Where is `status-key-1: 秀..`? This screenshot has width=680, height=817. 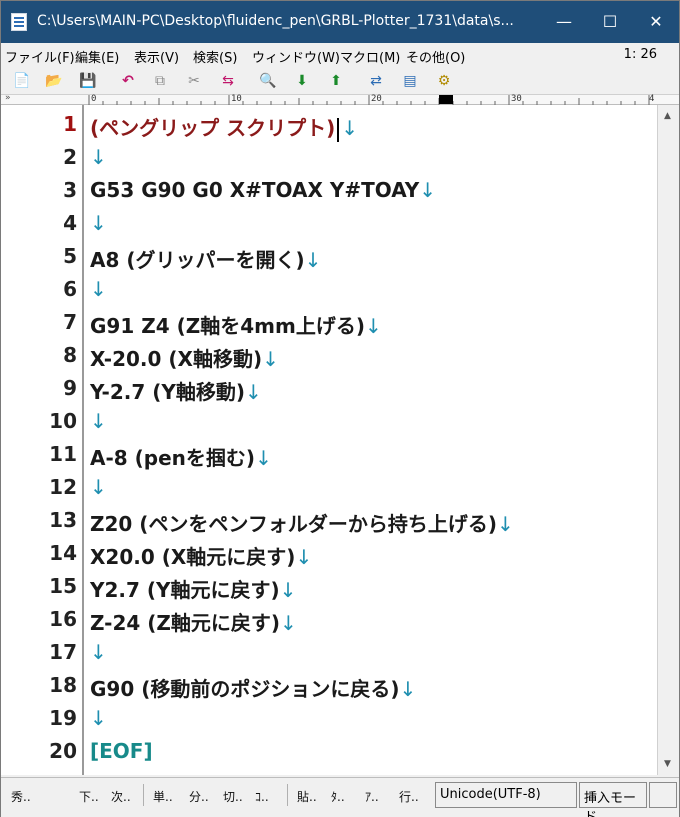
status-key-1: 秀.. is located at coordinates (21, 796).